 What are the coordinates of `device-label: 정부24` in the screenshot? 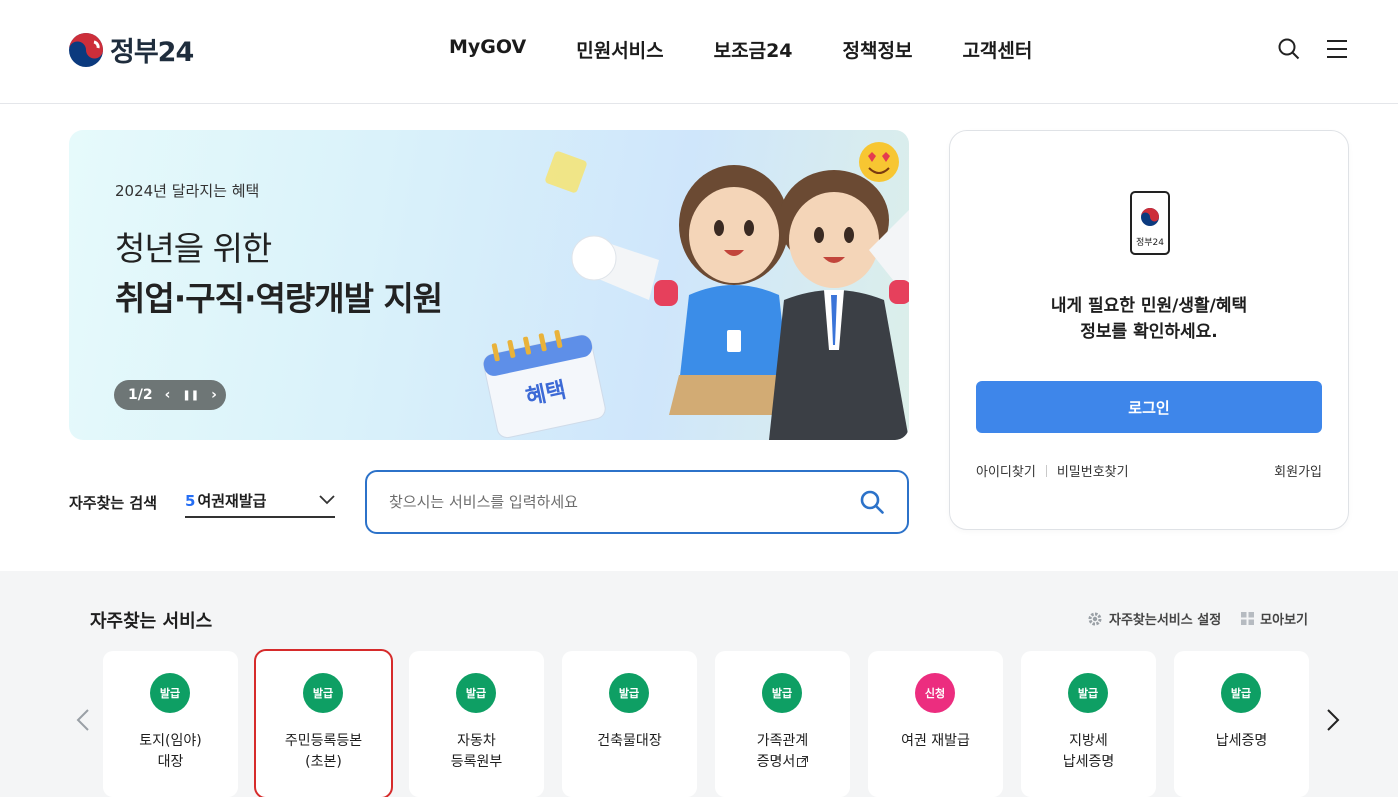 It's located at (1149, 243).